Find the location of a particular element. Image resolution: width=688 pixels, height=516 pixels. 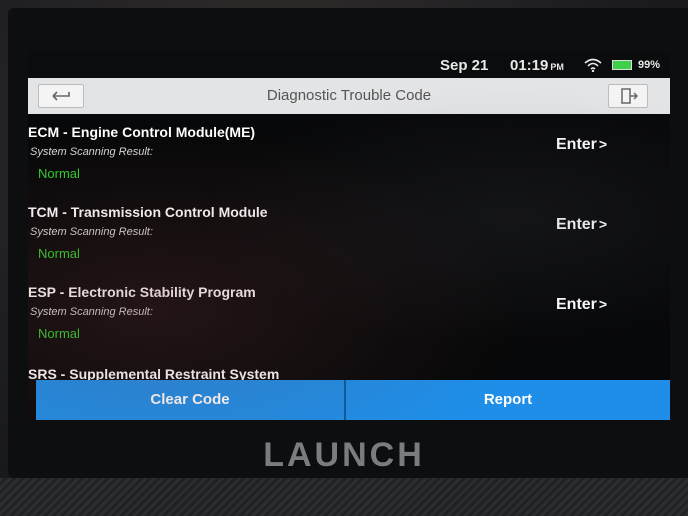

status-time-value: 01:19 is located at coordinates (529, 65).